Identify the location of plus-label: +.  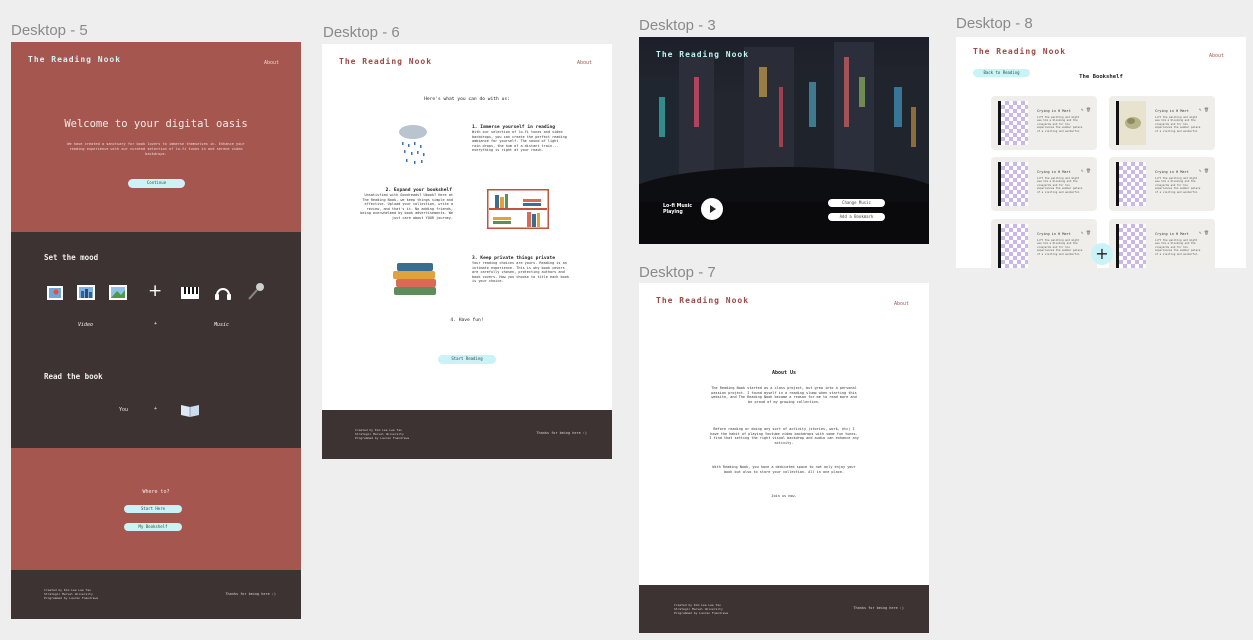
(156, 324).